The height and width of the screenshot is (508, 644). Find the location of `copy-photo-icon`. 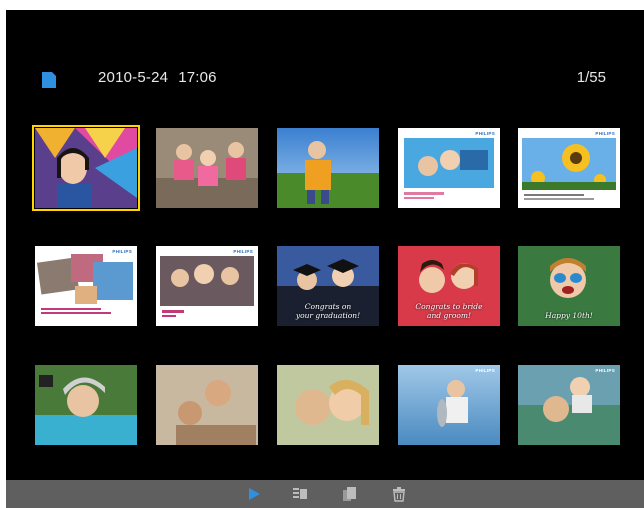

copy-photo-icon is located at coordinates (349, 494).